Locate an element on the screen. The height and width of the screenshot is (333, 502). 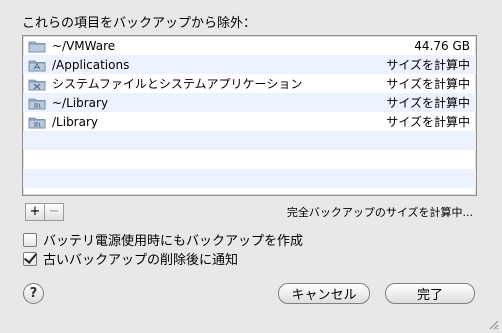
battery-backup-checkbox is located at coordinates (30, 239).